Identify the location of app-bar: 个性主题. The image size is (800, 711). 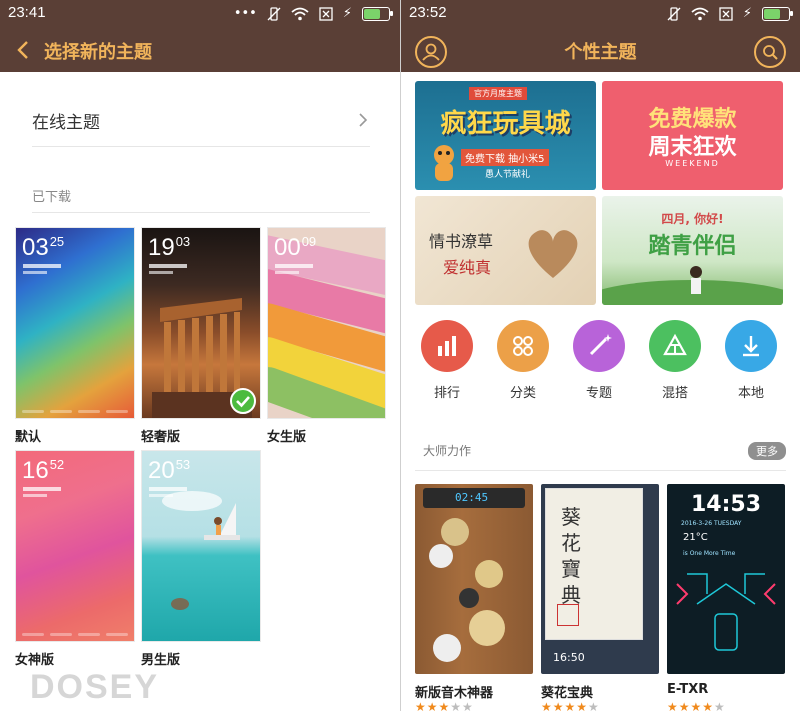
(600, 50).